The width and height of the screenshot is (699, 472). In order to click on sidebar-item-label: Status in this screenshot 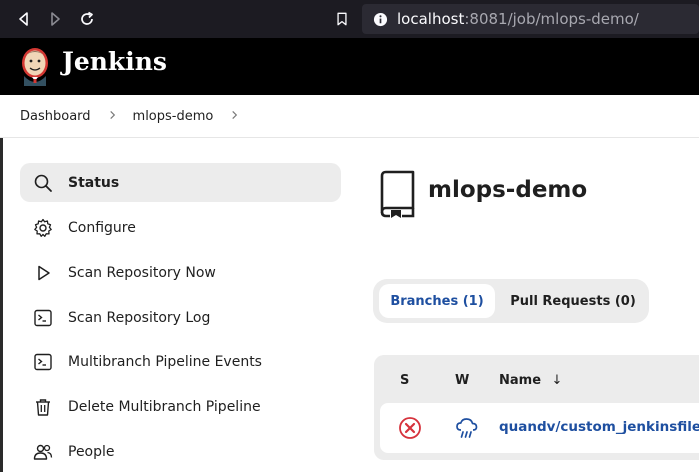, I will do `click(94, 182)`.